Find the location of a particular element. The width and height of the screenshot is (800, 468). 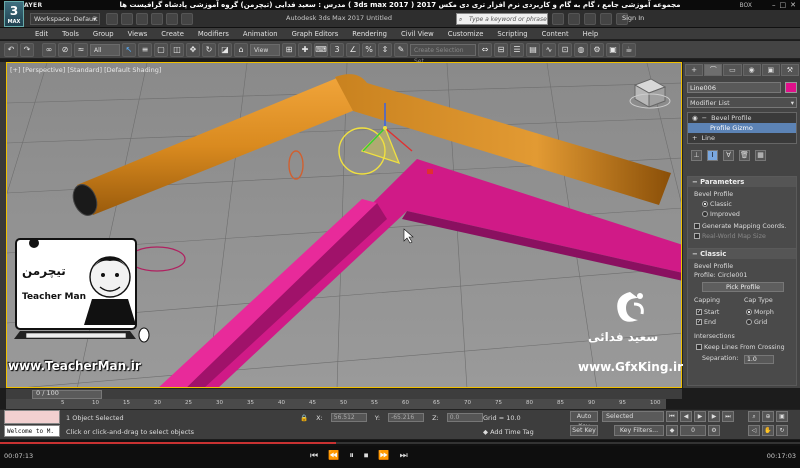

z-coordinate-field: 0.0 is located at coordinates (464, 417).